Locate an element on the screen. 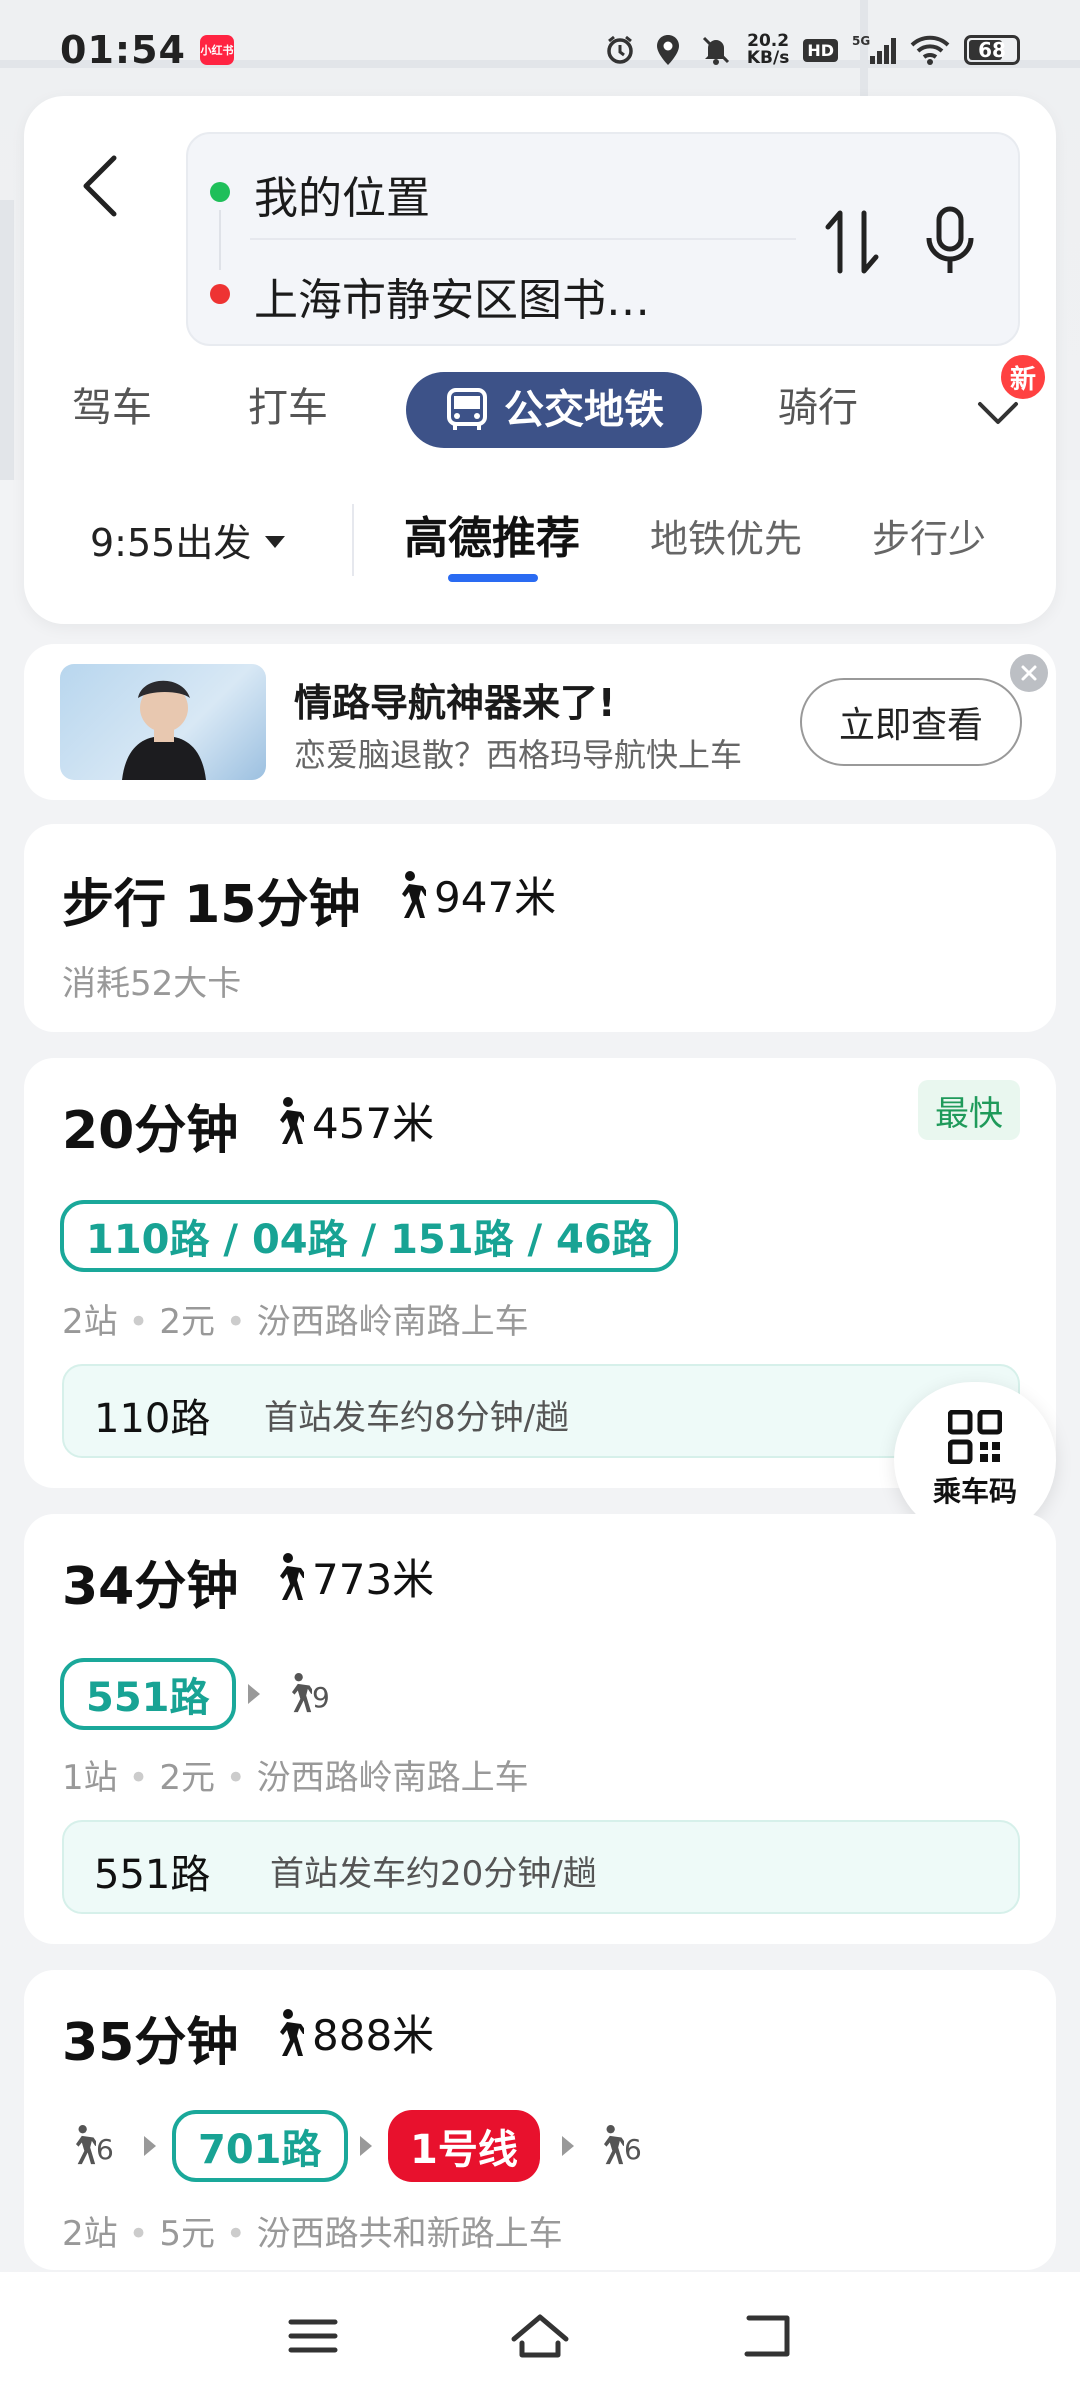  active-pref-underline is located at coordinates (493, 578).